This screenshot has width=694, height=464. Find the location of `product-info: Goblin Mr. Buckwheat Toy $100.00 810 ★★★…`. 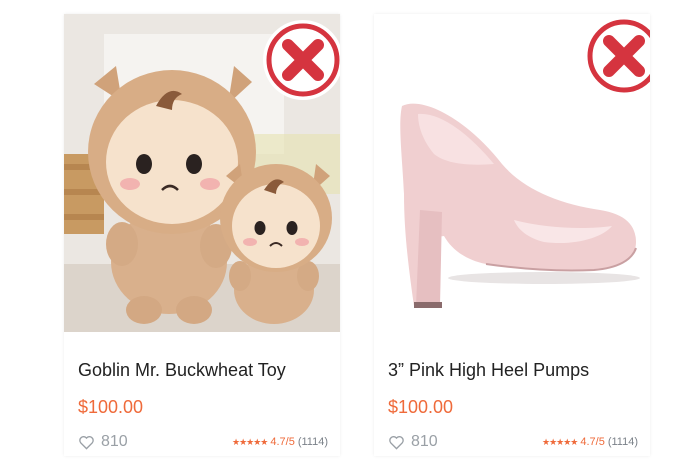

product-info: Goblin Mr. Buckwheat Toy $100.00 810 ★★★… is located at coordinates (202, 394).